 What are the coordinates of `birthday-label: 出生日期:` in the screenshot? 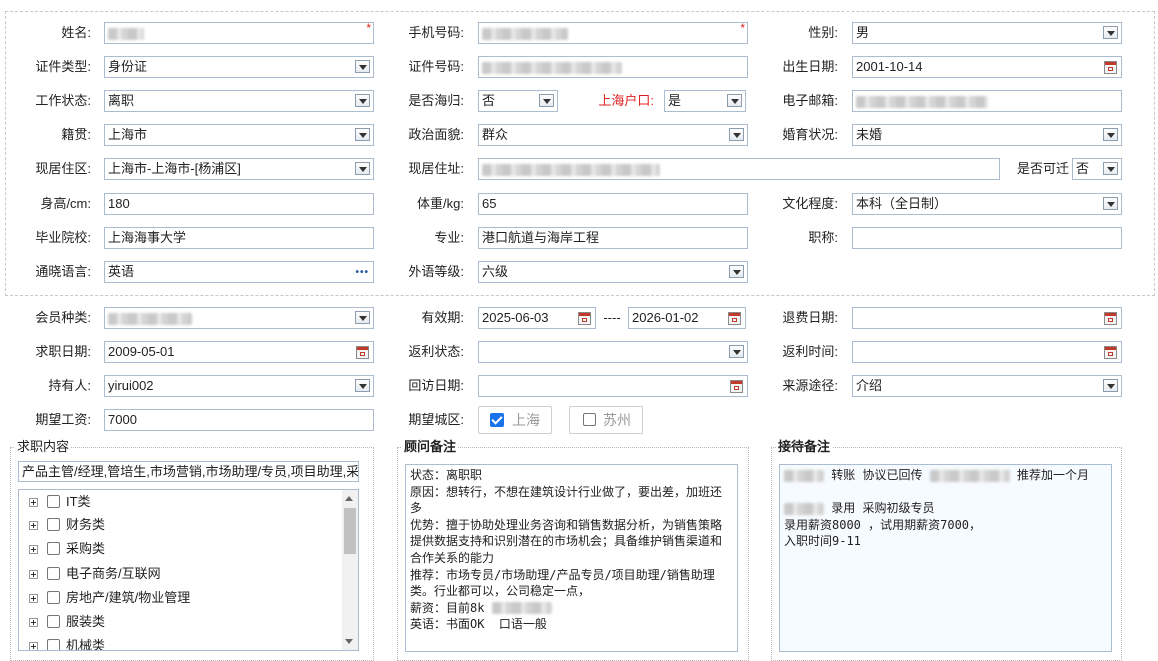 It's located at (810, 66).